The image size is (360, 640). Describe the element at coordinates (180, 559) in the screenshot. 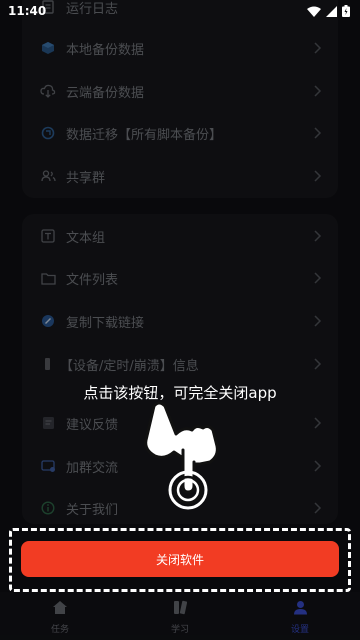

I see `close-app-button: 关闭软件` at that location.